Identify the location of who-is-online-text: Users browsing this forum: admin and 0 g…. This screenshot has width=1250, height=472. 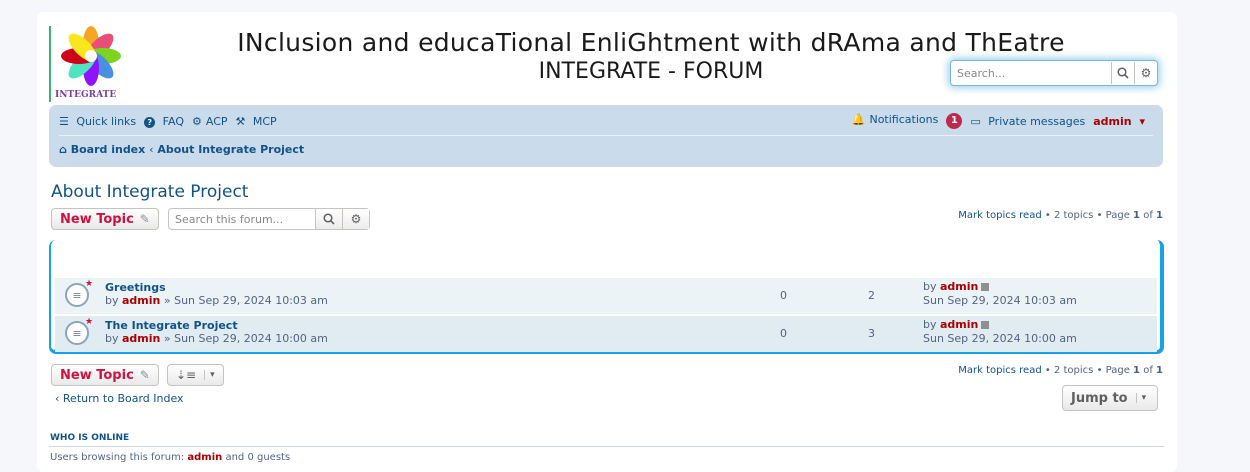
(170, 457).